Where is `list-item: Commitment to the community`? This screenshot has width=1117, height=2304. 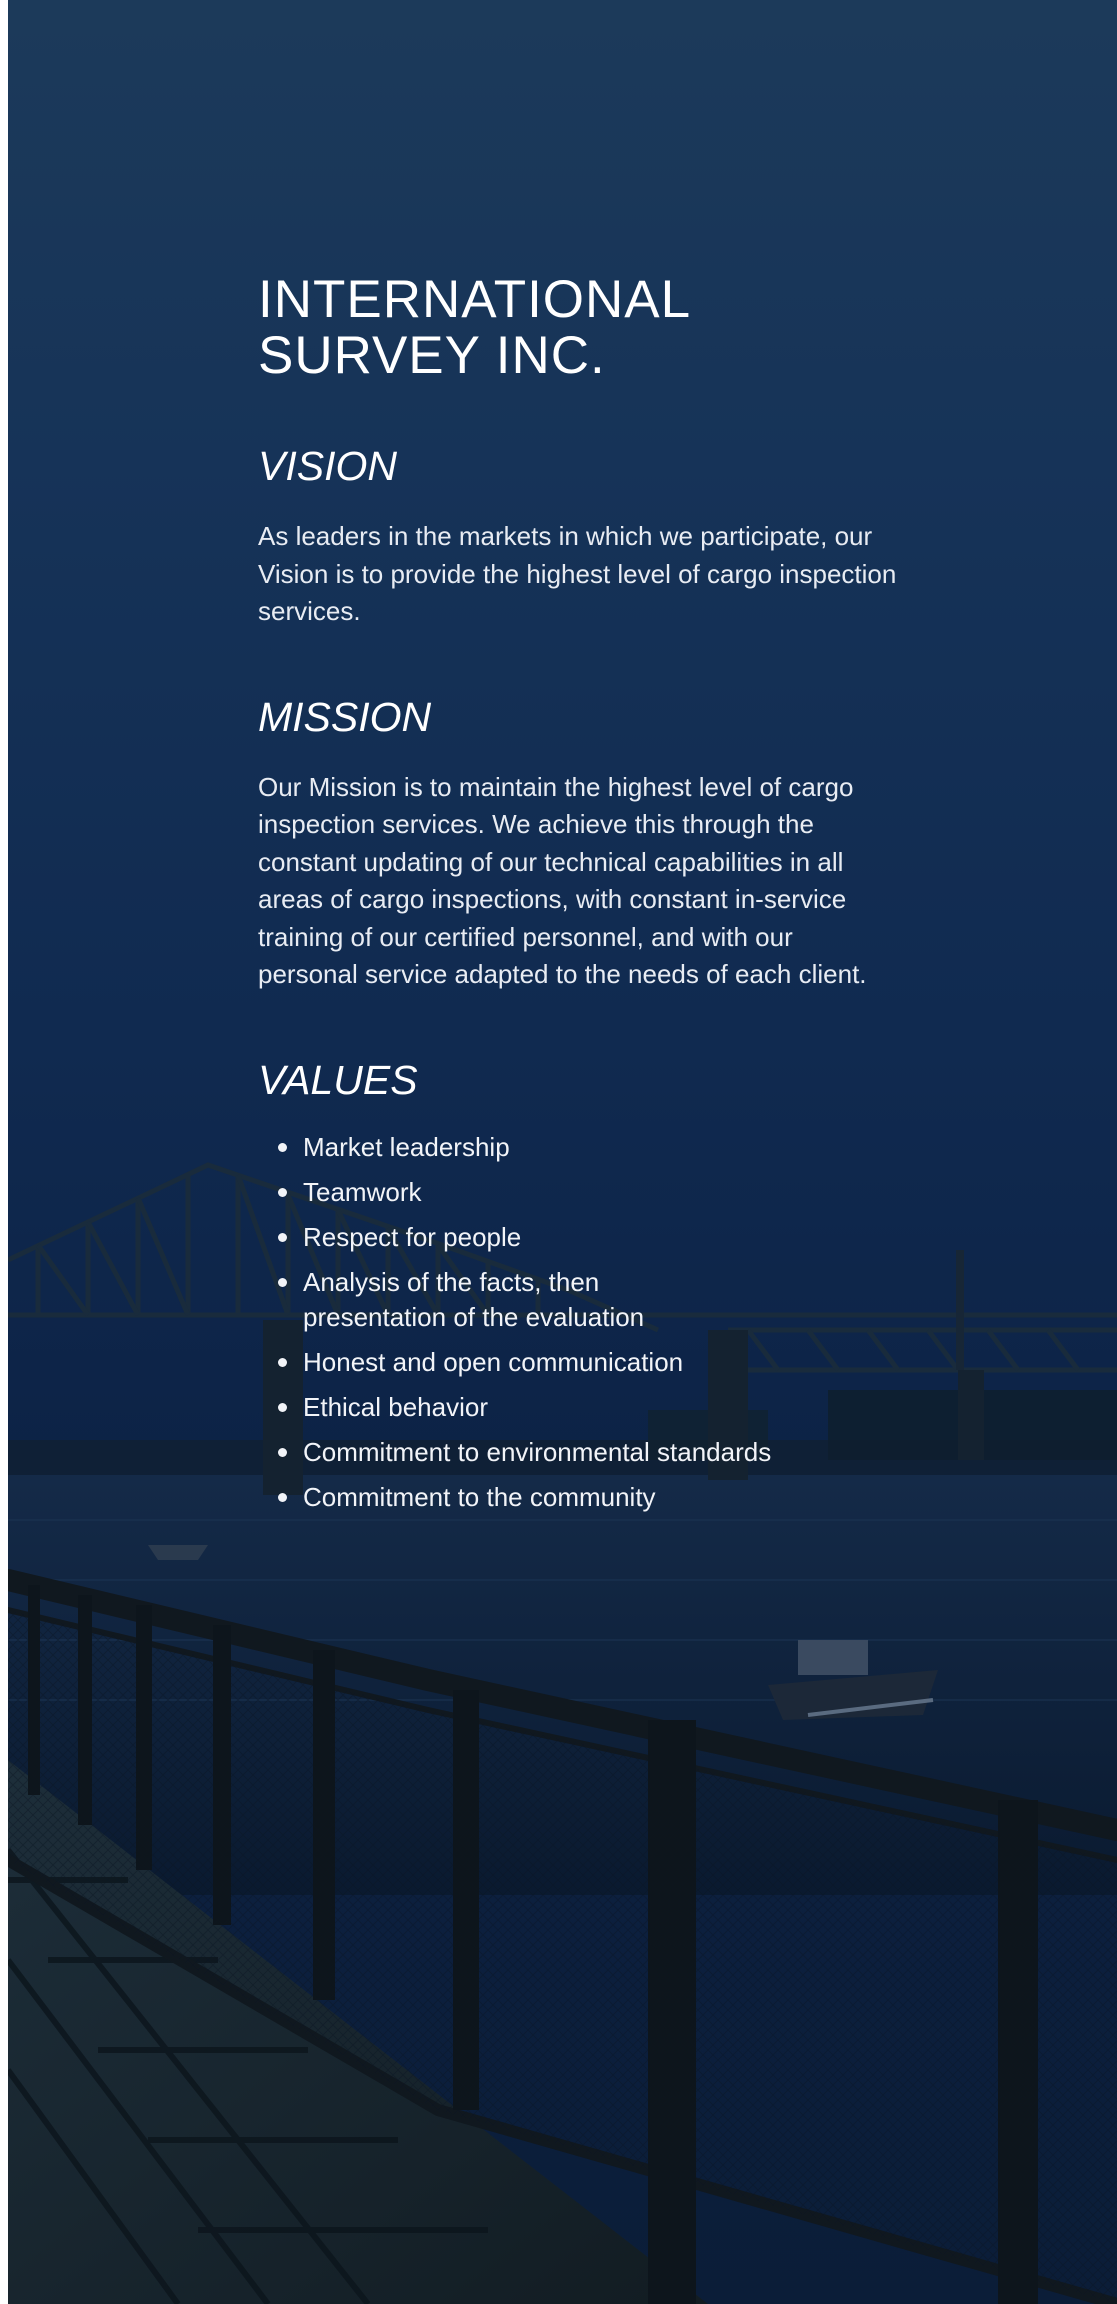 list-item: Commitment to the community is located at coordinates (578, 1497).